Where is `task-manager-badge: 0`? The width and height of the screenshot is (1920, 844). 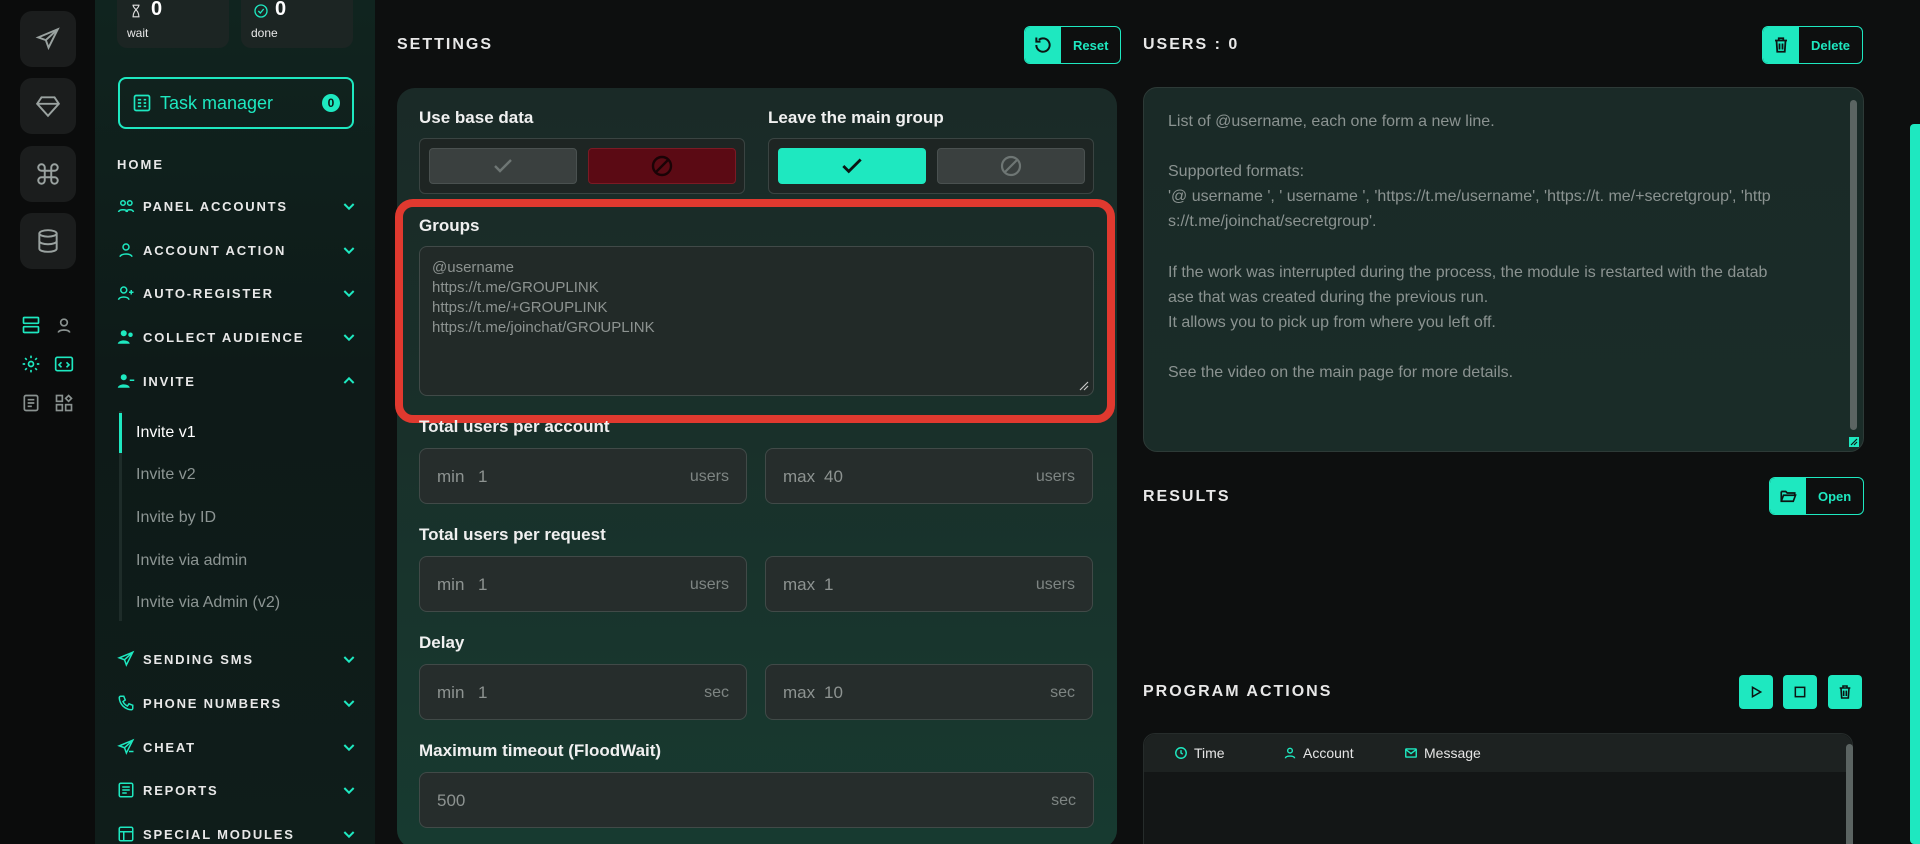 task-manager-badge: 0 is located at coordinates (331, 103).